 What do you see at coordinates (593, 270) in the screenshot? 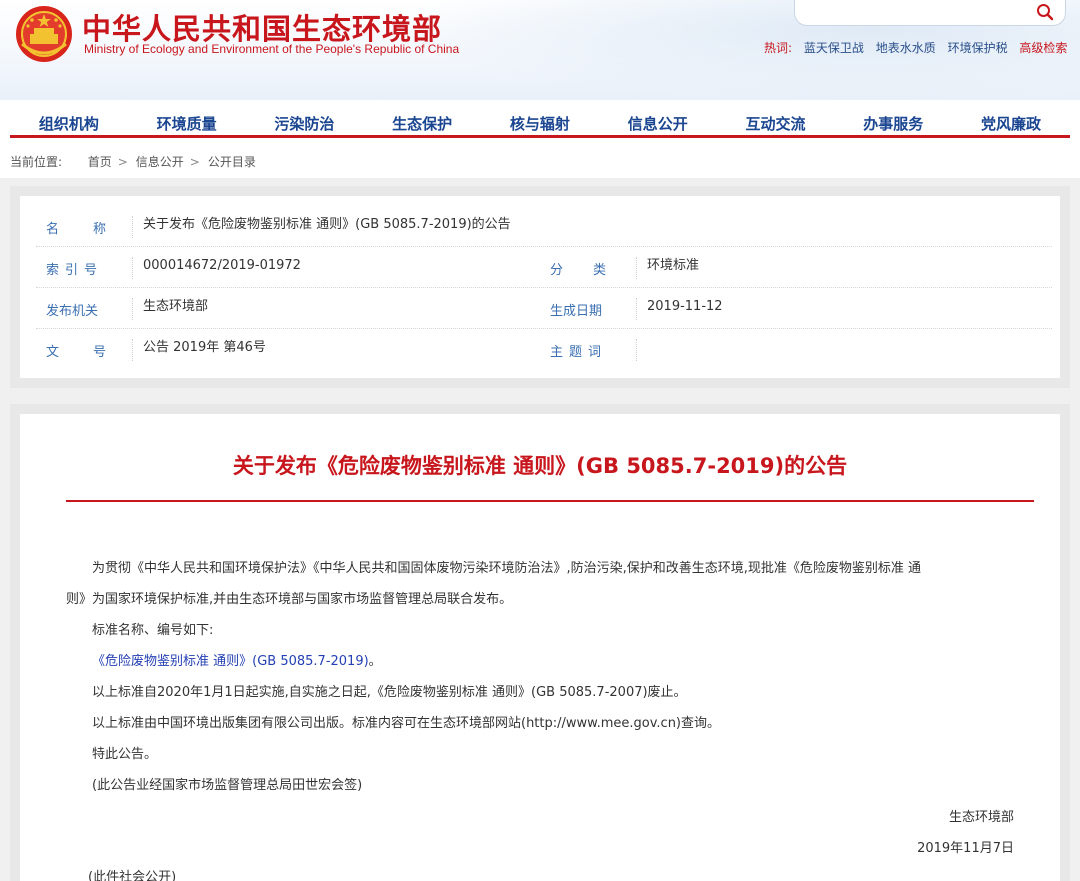
I see `meta-label-category: 分类` at bounding box center [593, 270].